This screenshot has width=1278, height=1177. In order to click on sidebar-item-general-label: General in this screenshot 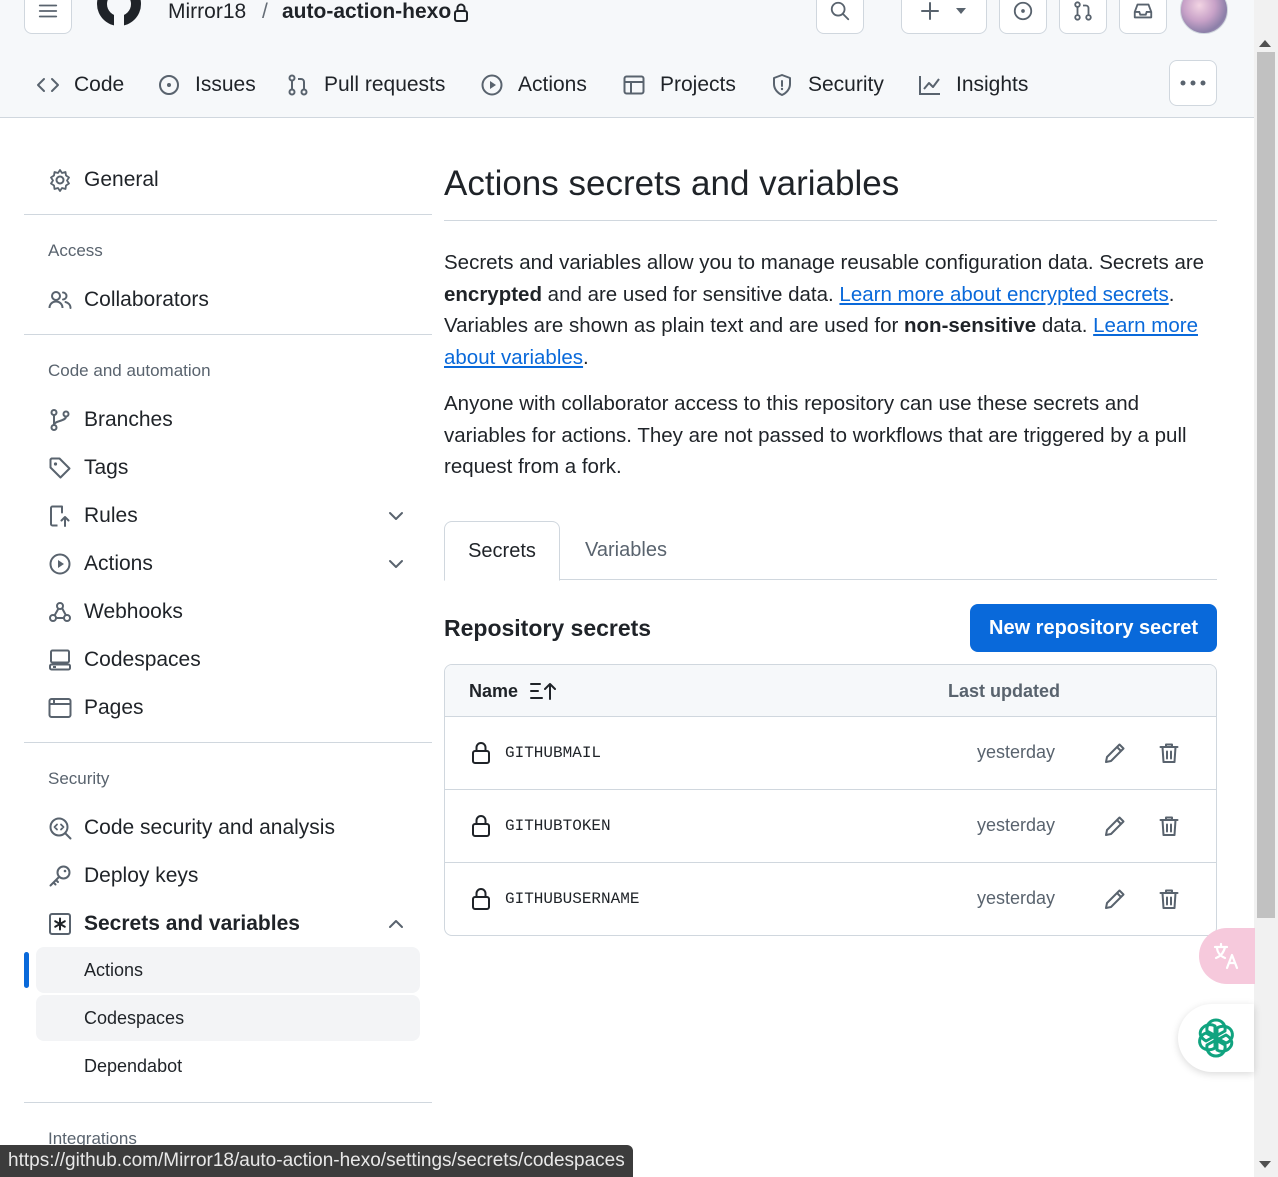, I will do `click(121, 179)`.